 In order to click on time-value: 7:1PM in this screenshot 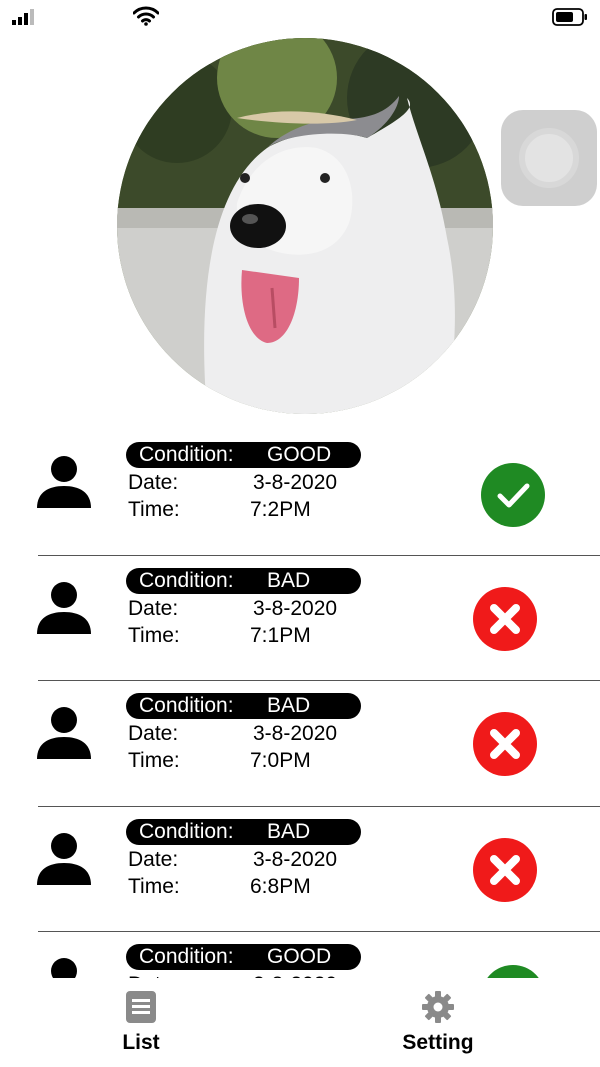, I will do `click(280, 635)`.